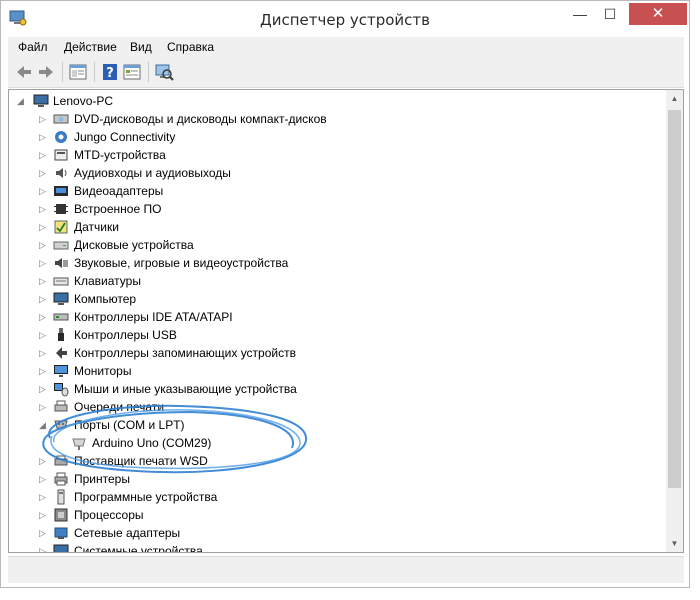  I want to click on tree-item-label: Датчики, so click(96, 227).